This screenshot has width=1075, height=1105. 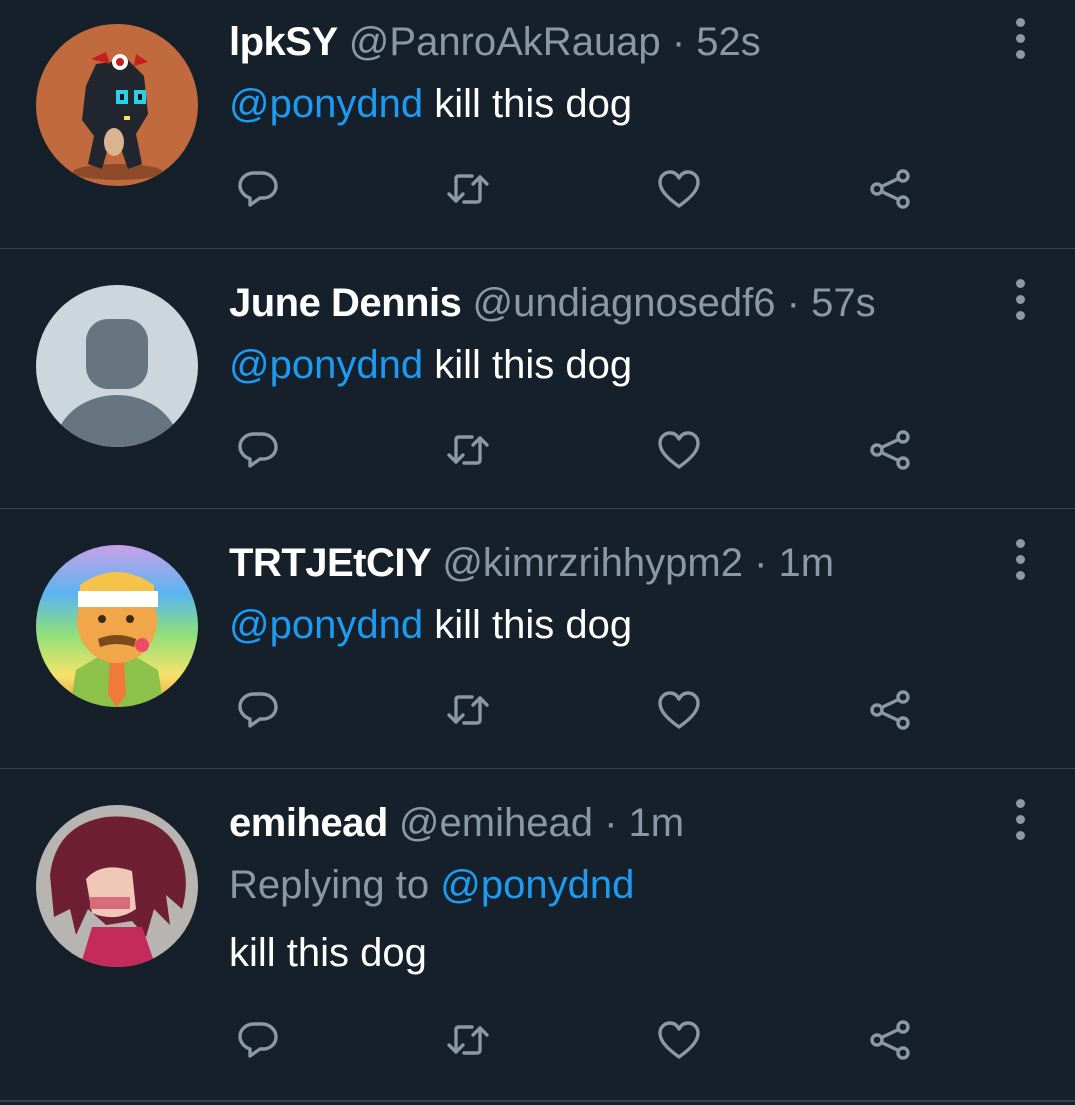 I want to click on timestamp: 57s, so click(x=843, y=303).